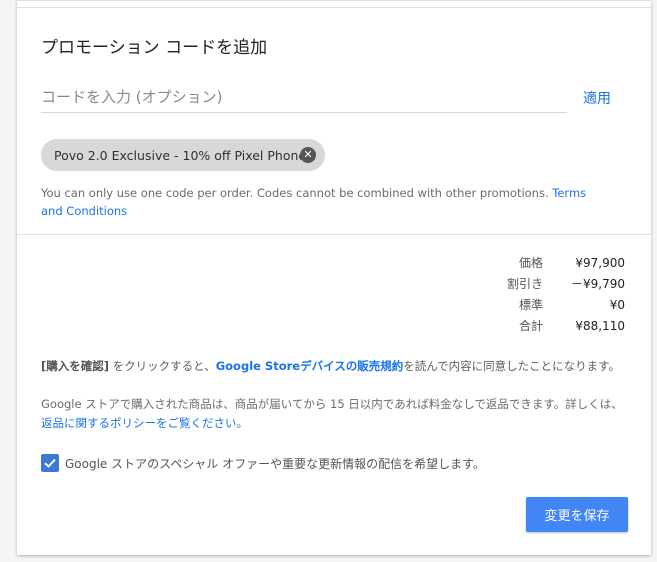 Image resolution: width=657 pixels, height=562 pixels. What do you see at coordinates (597, 98) in the screenshot?
I see `apply-button: 適用` at bounding box center [597, 98].